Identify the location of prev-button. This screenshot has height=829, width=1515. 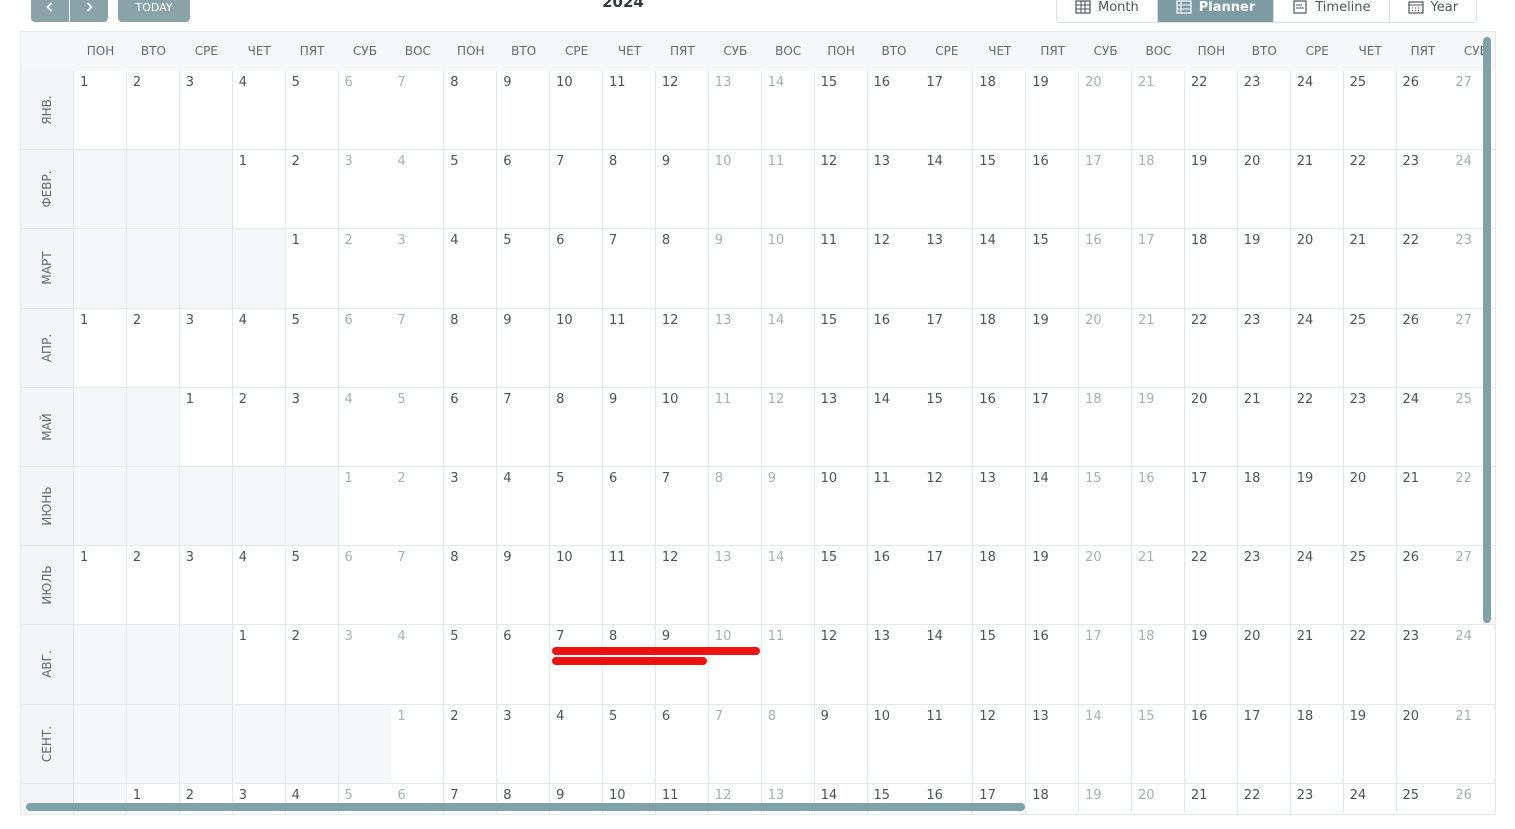
(50, 11).